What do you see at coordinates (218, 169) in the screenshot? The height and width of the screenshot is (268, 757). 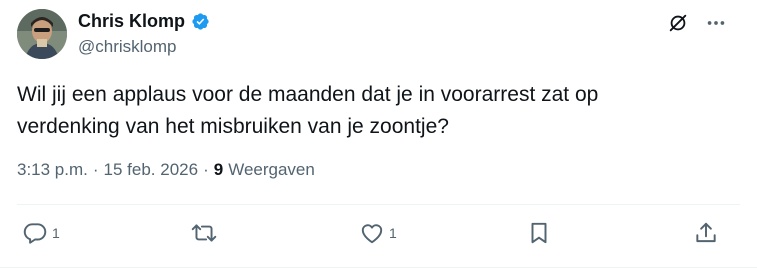 I see `views-count: 9` at bounding box center [218, 169].